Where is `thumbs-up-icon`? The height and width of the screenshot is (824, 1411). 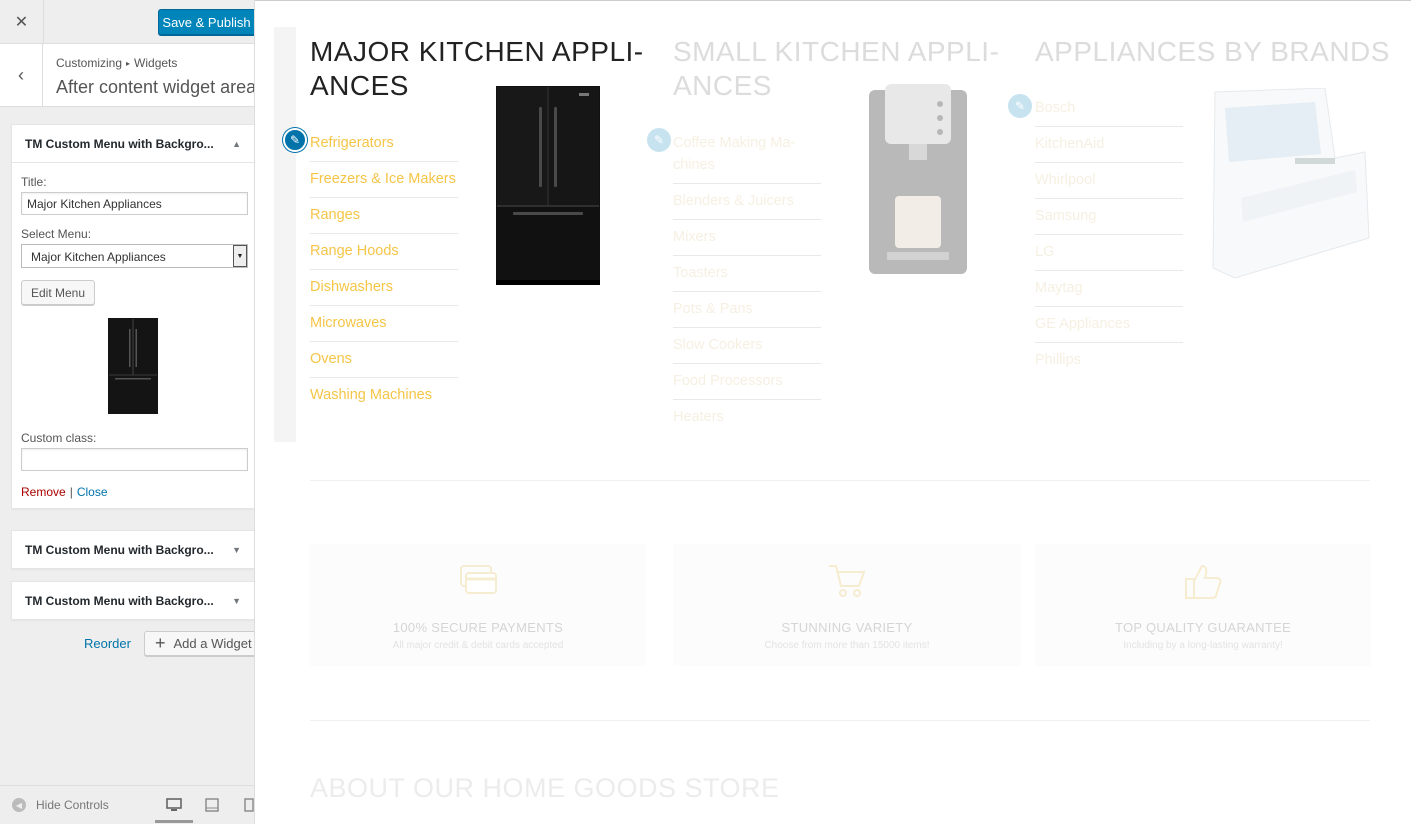
thumbs-up-icon is located at coordinates (1203, 584).